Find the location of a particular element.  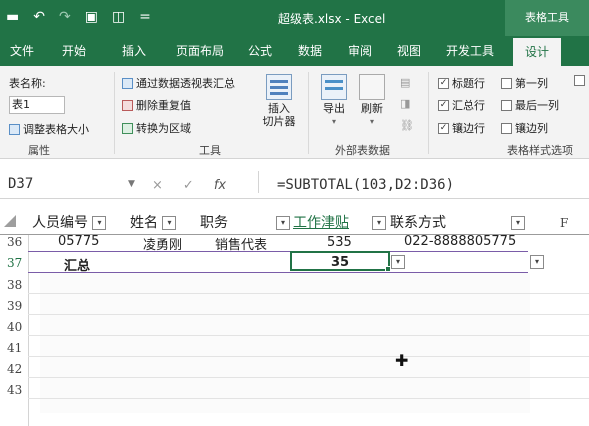

banded-columns-checkbox: 镶边列 is located at coordinates (524, 128).